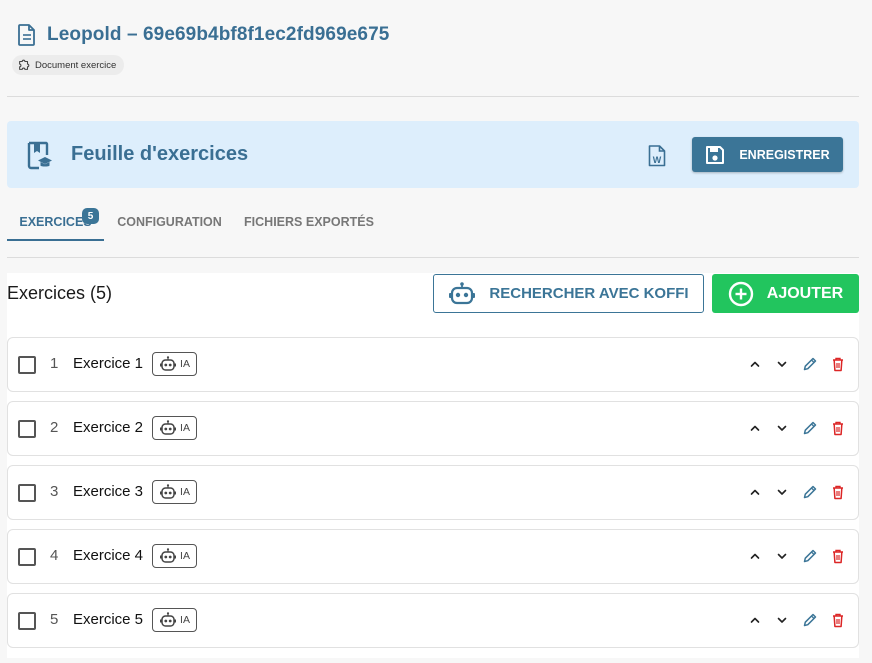  Describe the element at coordinates (26, 35) in the screenshot. I see `document-icon` at that location.